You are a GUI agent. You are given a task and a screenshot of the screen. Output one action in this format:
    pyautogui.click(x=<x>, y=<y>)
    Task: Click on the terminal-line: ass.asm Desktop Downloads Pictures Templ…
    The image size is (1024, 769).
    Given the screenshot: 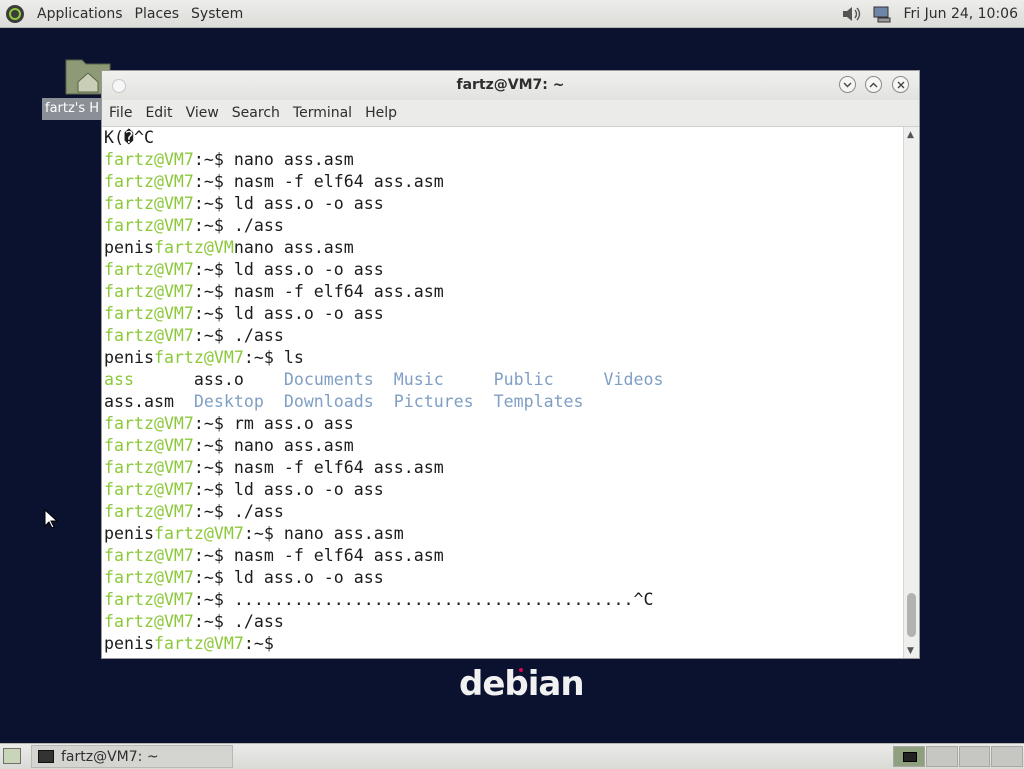 What is the action you would take?
    pyautogui.click(x=504, y=402)
    